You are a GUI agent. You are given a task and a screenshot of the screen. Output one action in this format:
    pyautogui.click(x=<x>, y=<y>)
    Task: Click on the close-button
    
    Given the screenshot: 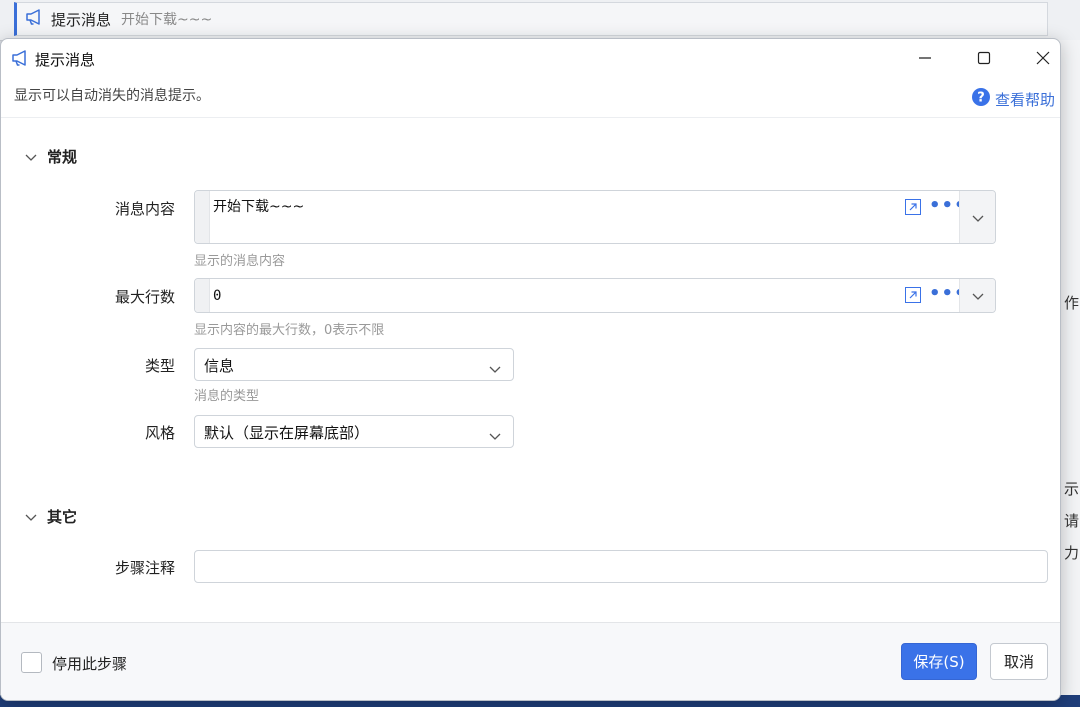 What is the action you would take?
    pyautogui.click(x=1040, y=59)
    